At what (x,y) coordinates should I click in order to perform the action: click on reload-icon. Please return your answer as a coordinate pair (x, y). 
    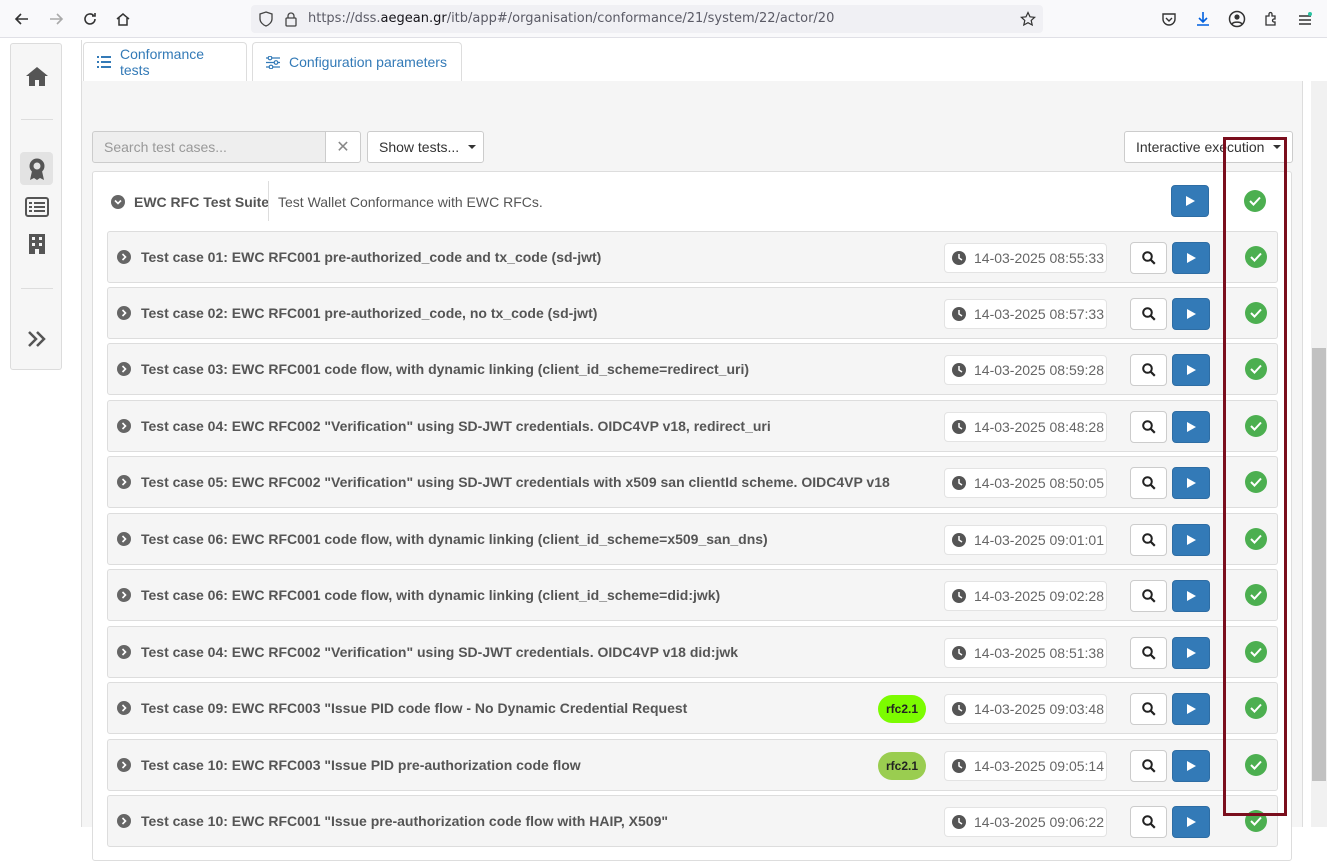
    Looking at the image, I should click on (90, 19).